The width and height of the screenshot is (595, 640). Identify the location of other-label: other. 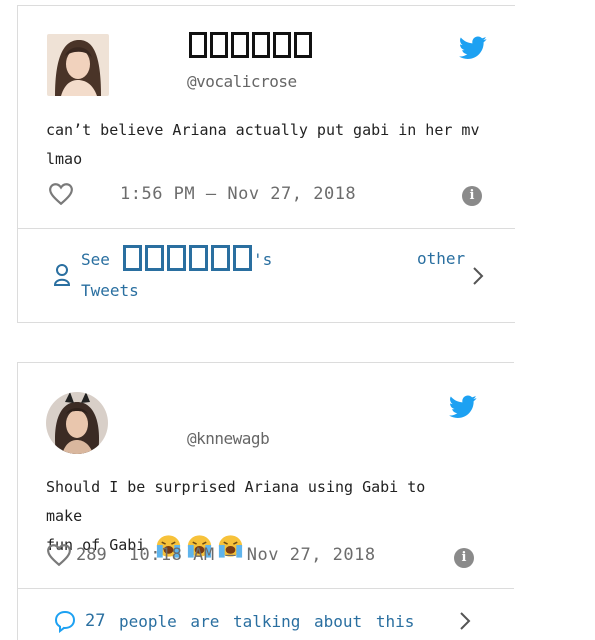
(441, 258).